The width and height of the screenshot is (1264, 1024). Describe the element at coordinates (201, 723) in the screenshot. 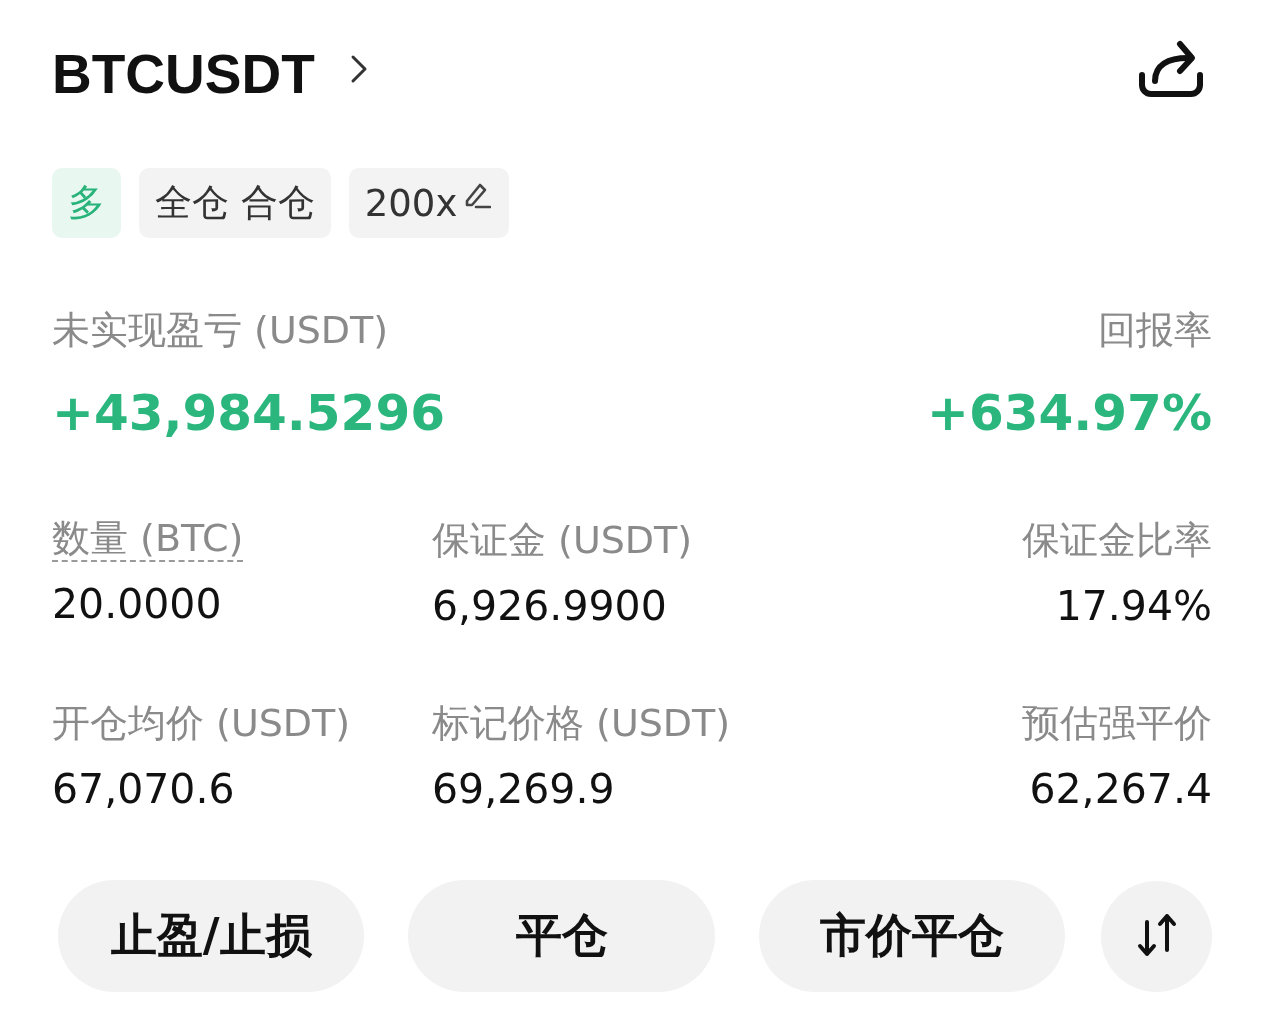

I see `stat-label: 开仓均价 (USDT)` at that location.